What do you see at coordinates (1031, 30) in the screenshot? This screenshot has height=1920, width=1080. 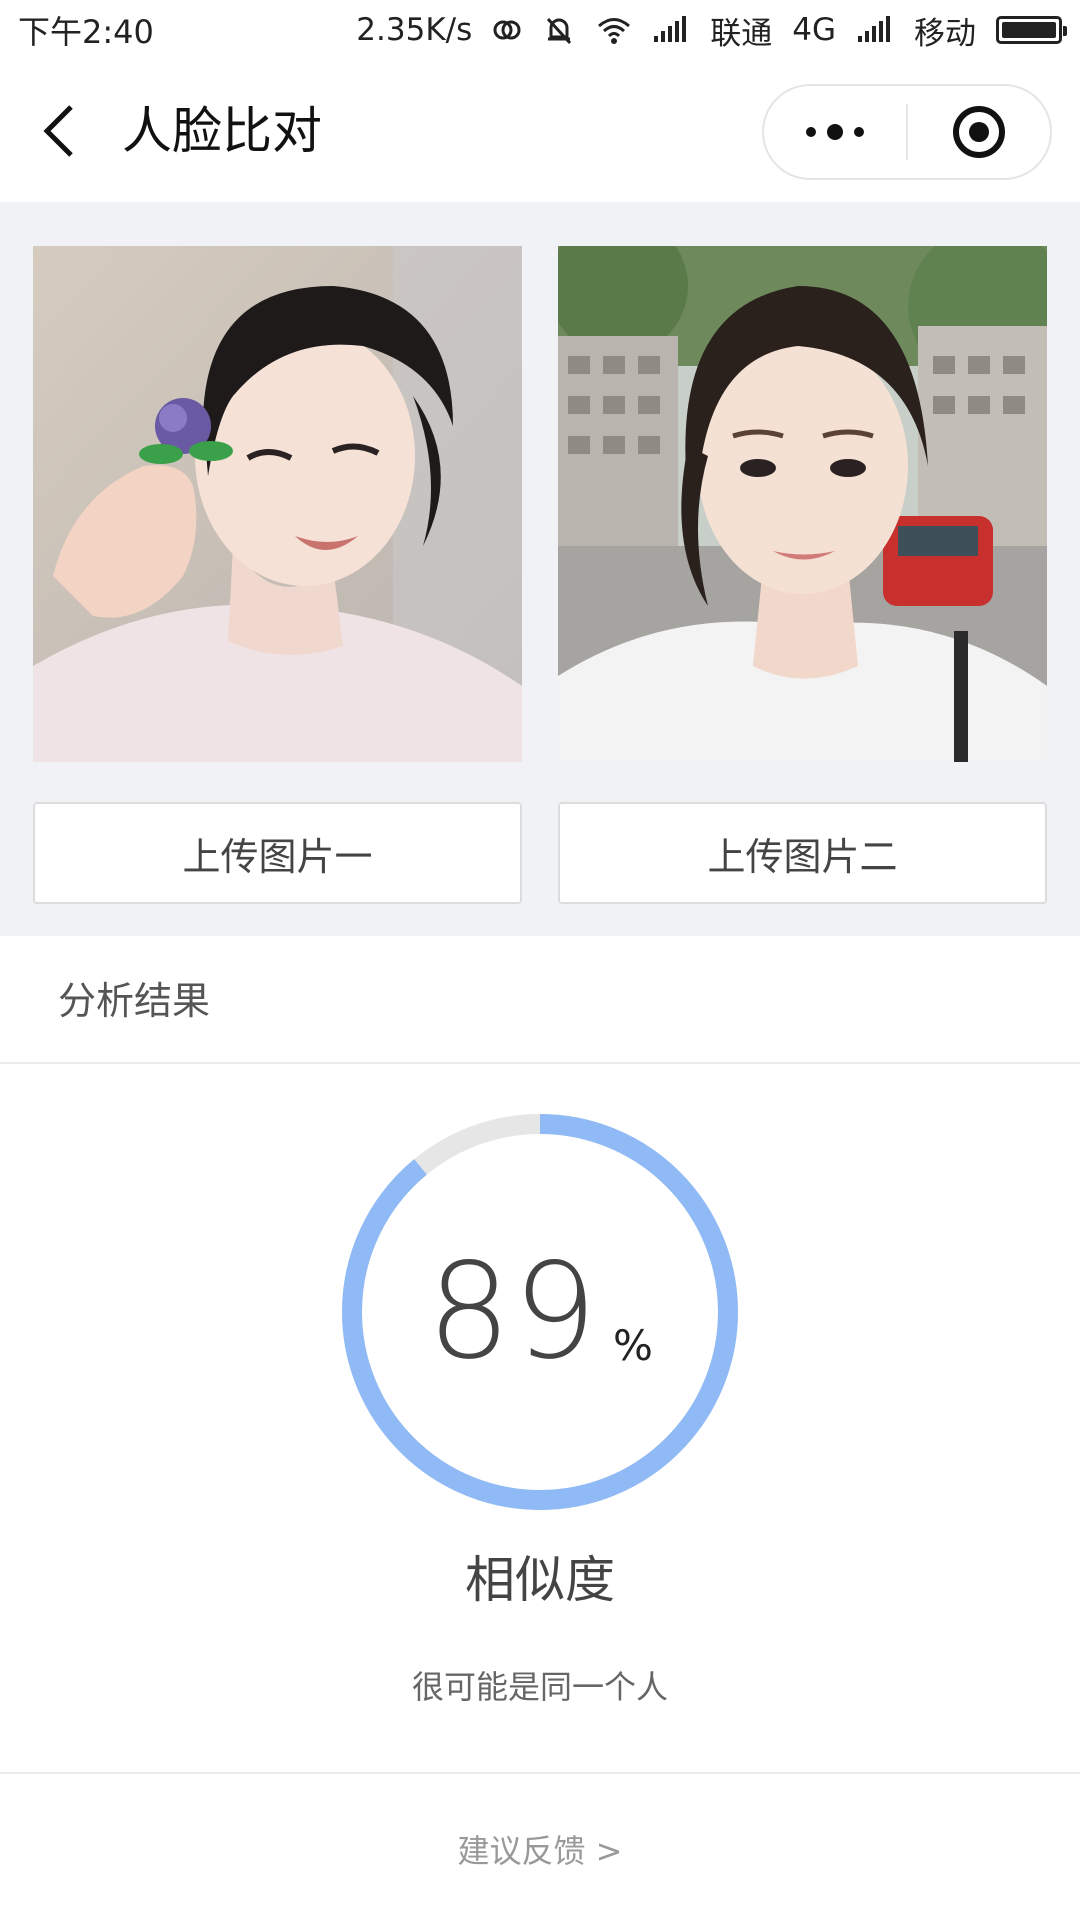 I see `battery-icon` at bounding box center [1031, 30].